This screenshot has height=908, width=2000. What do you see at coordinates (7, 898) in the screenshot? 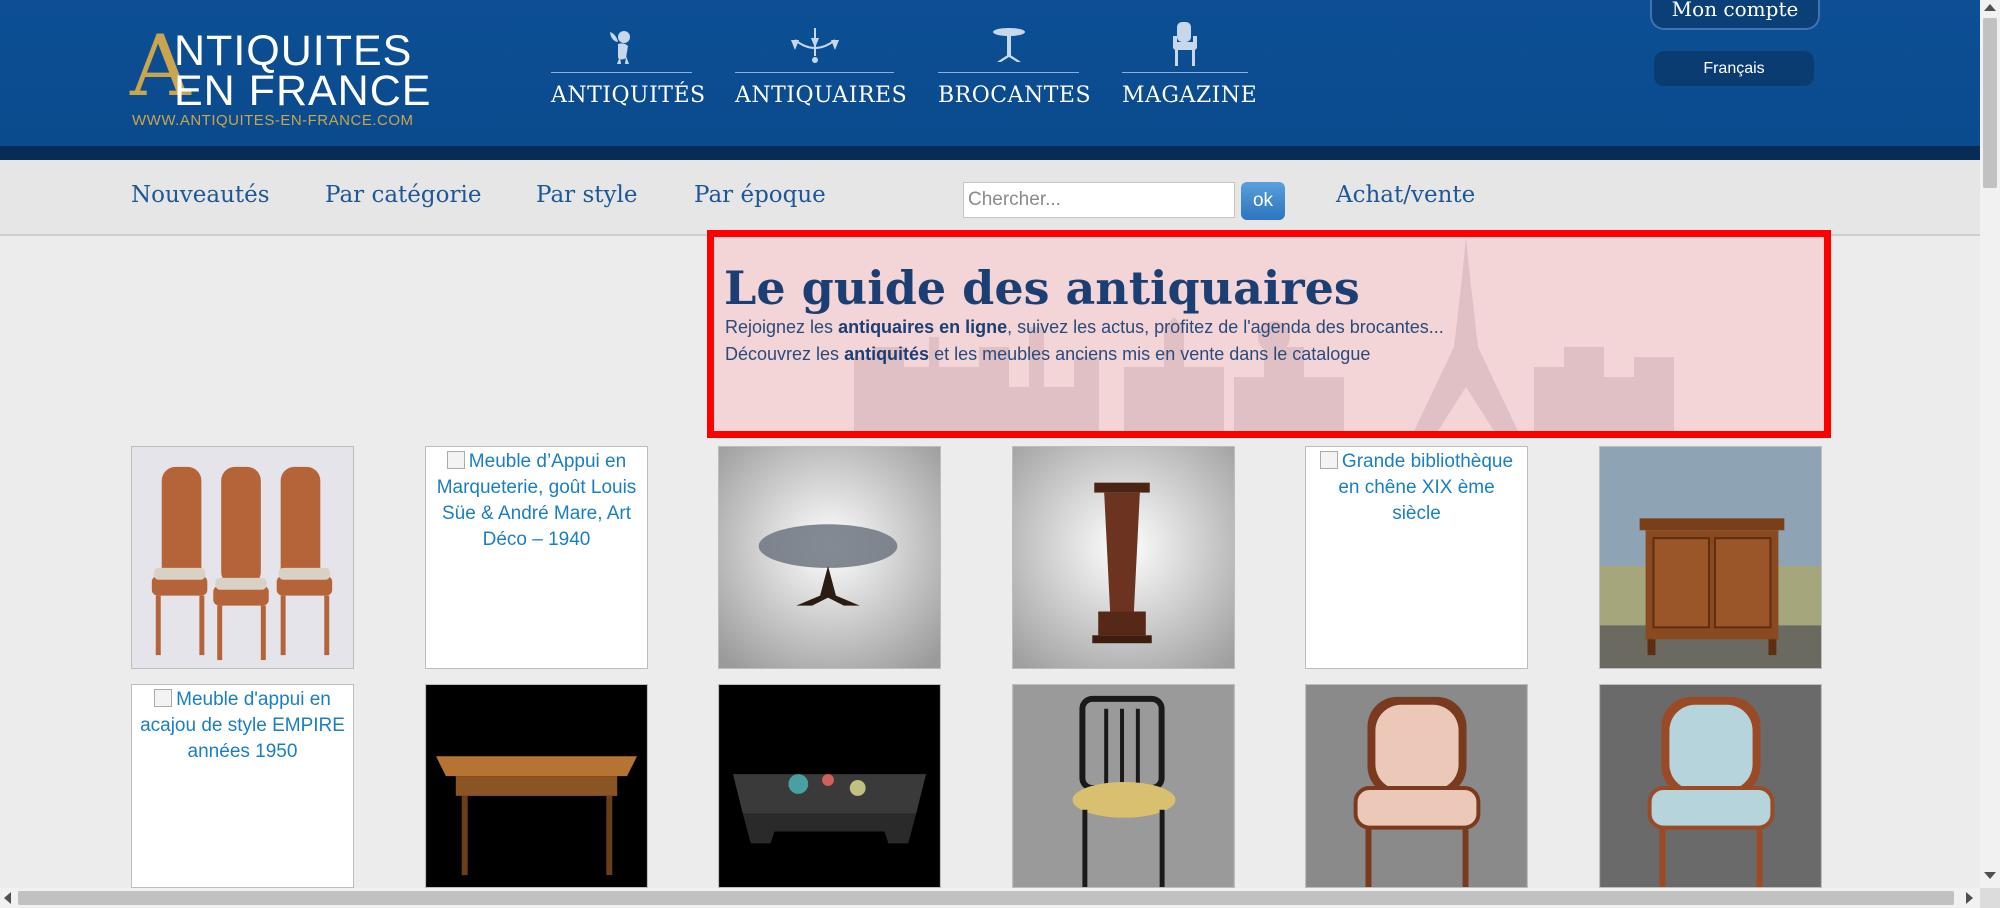
I see `scroll-left-icon` at bounding box center [7, 898].